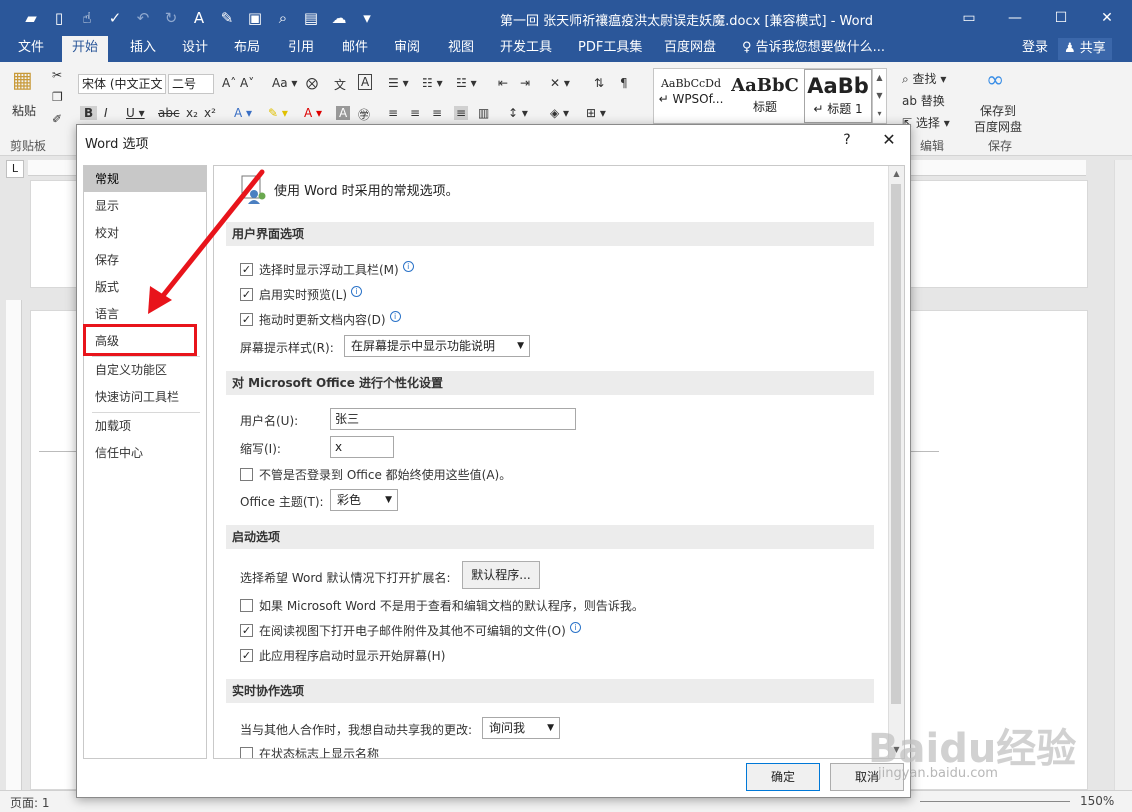 This screenshot has width=1132, height=812. I want to click on text-effects-icon: A ▾, so click(243, 113).